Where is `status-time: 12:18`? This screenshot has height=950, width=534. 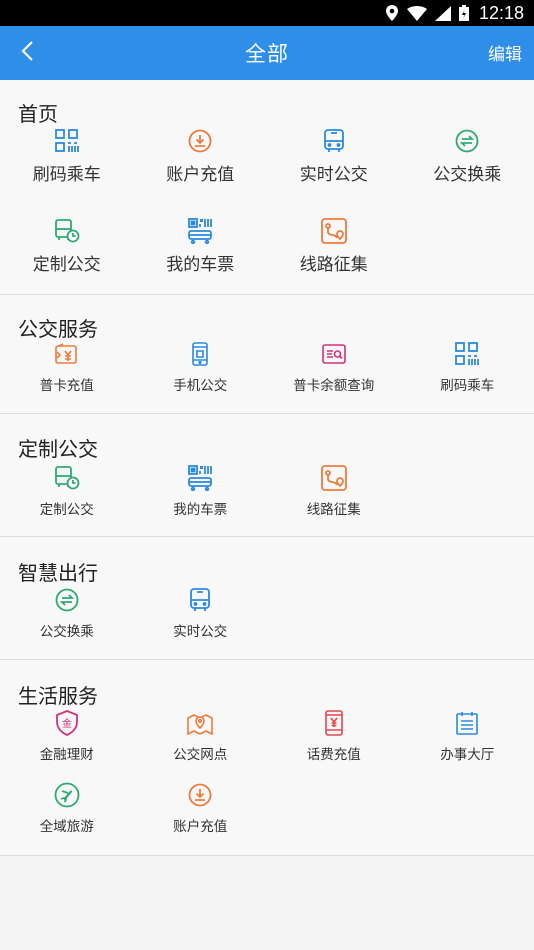 status-time: 12:18 is located at coordinates (501, 12).